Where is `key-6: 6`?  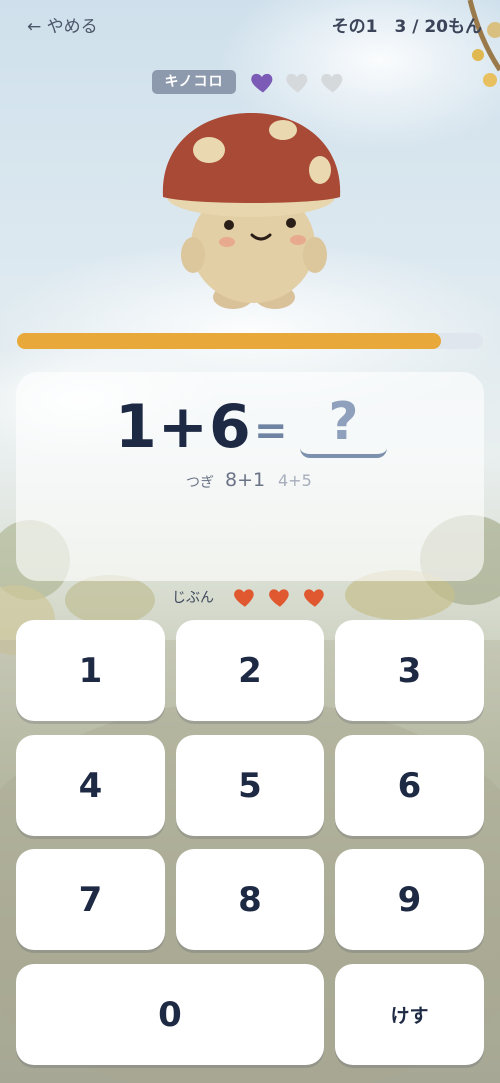
key-6: 6 is located at coordinates (409, 785).